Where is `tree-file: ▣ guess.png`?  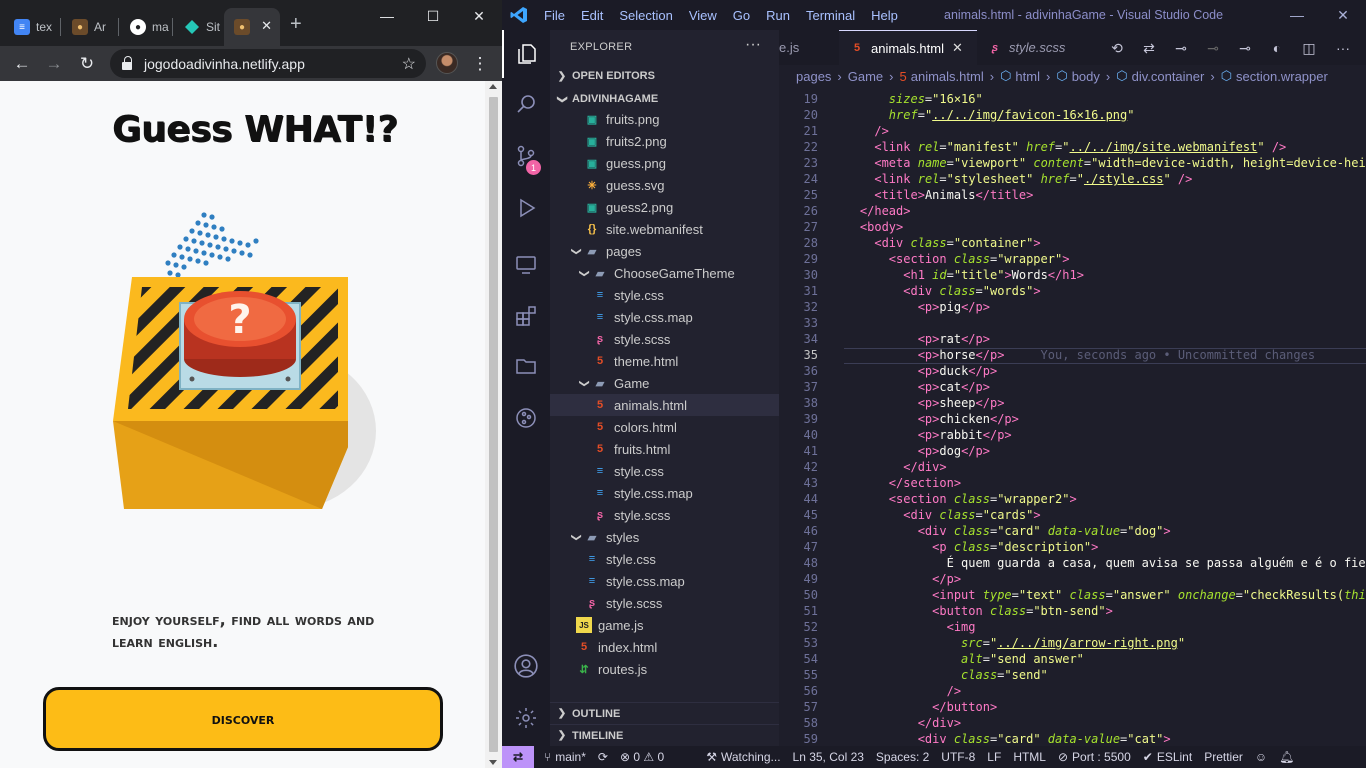
tree-file: ▣ guess.png is located at coordinates (664, 163).